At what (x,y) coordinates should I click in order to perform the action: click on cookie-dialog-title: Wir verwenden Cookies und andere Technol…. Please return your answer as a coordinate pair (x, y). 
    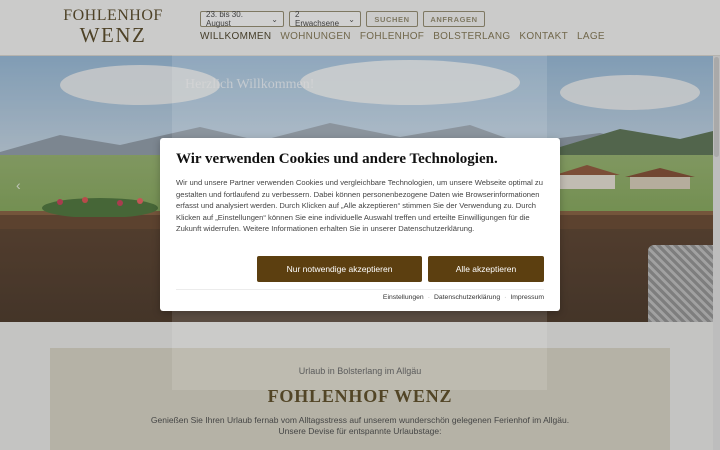
    Looking at the image, I should click on (337, 159).